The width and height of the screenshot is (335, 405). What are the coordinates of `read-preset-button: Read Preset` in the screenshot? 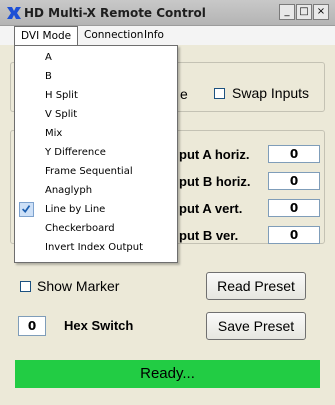 It's located at (256, 286).